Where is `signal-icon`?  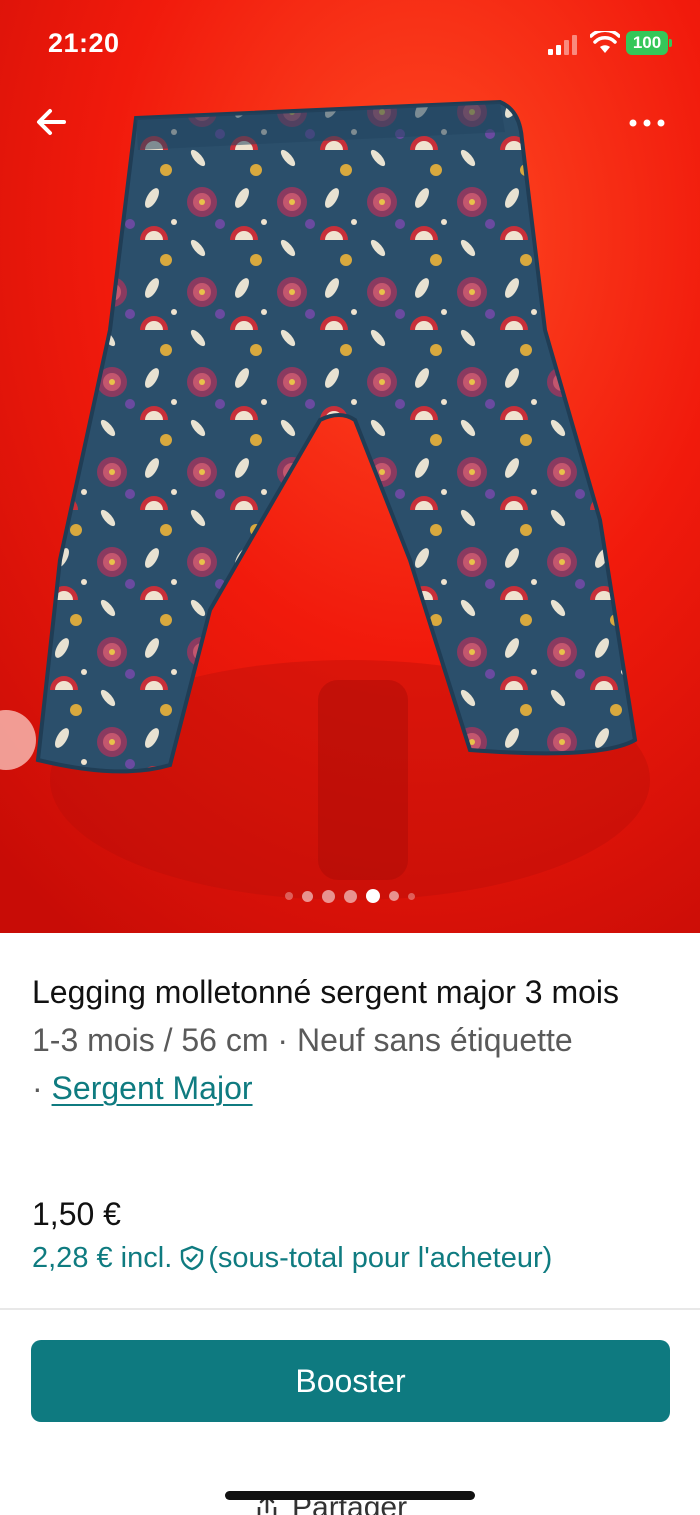
signal-icon is located at coordinates (562, 45).